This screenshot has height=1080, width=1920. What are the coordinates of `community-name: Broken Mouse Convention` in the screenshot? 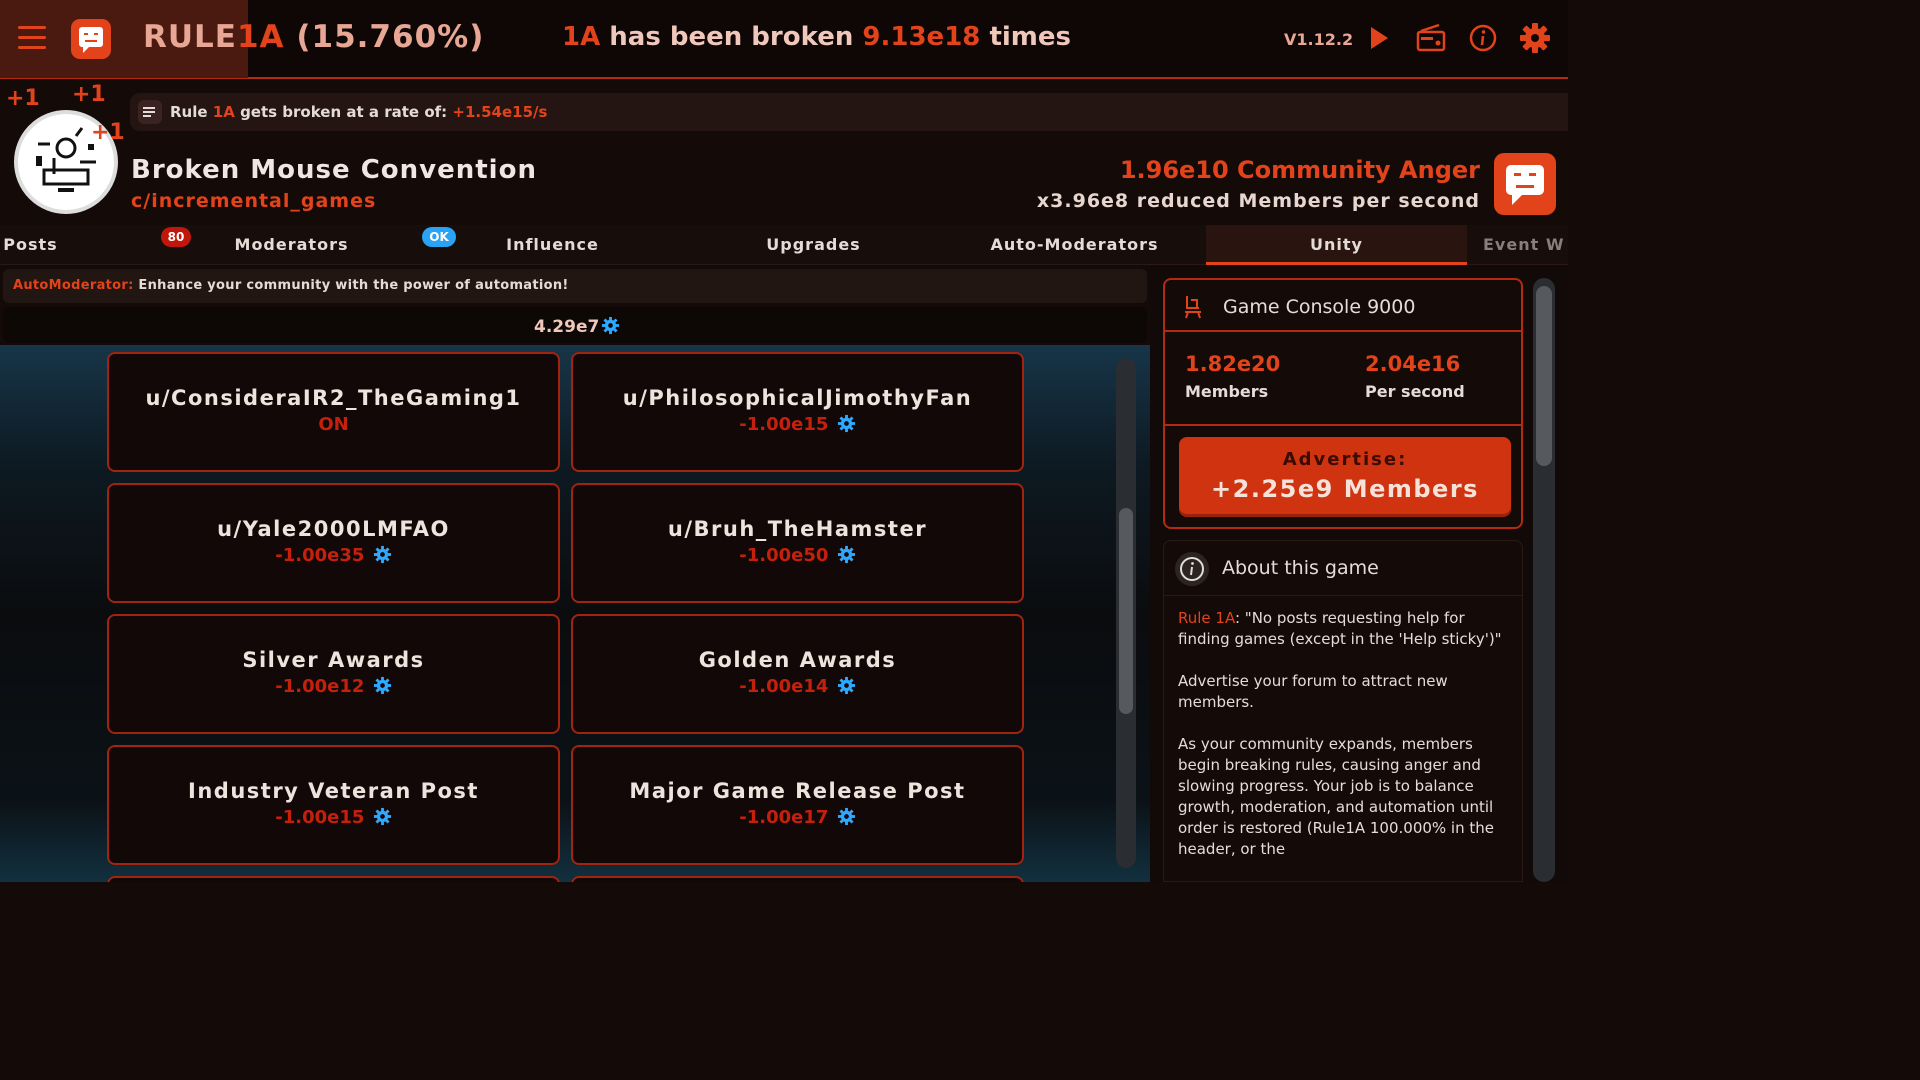 It's located at (334, 170).